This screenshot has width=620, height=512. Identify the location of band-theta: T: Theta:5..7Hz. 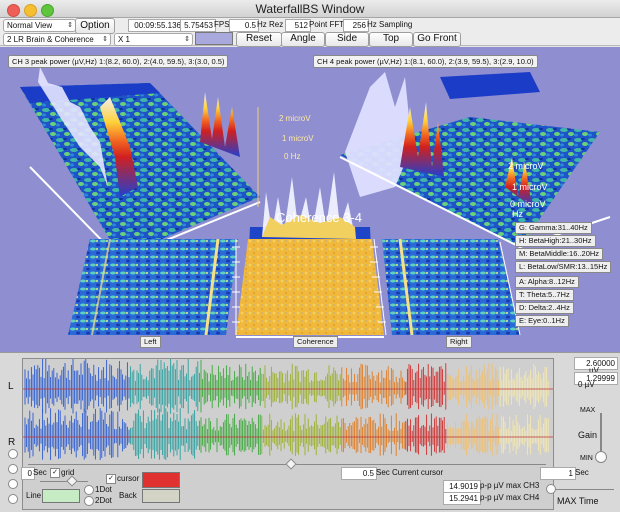
(544, 295).